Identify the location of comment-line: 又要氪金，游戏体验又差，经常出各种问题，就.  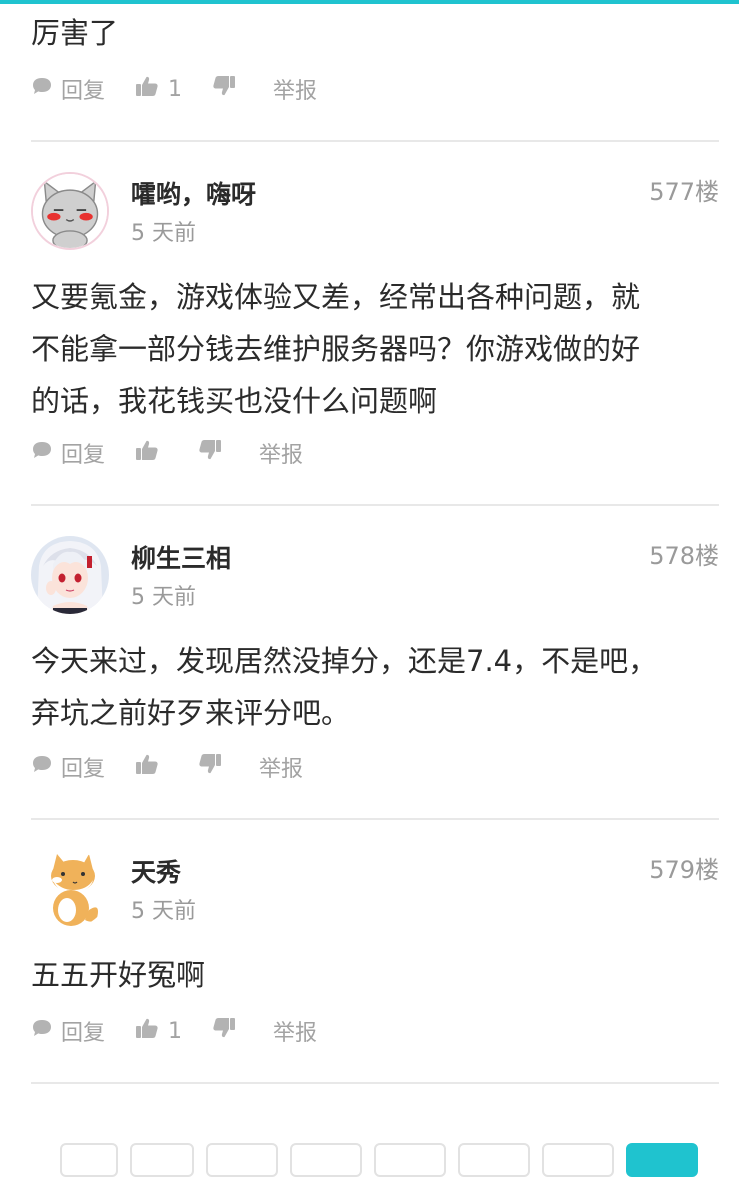
(336, 297).